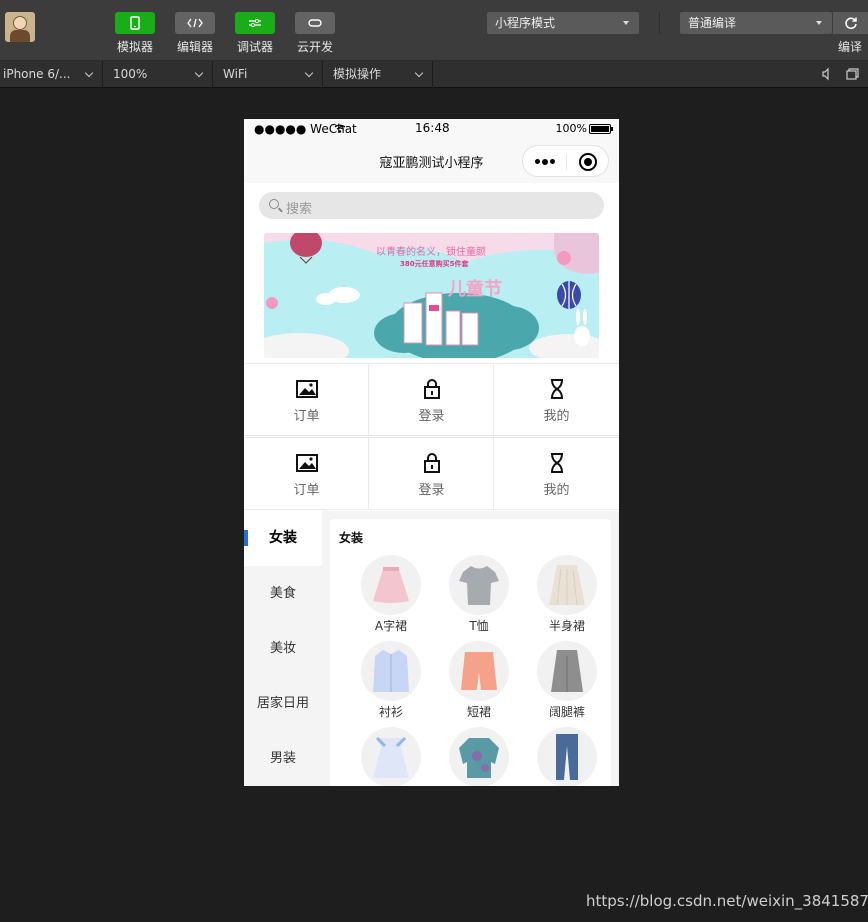 This screenshot has width=868, height=922. Describe the element at coordinates (268, 74) in the screenshot. I see `network-select: WiFi` at that location.